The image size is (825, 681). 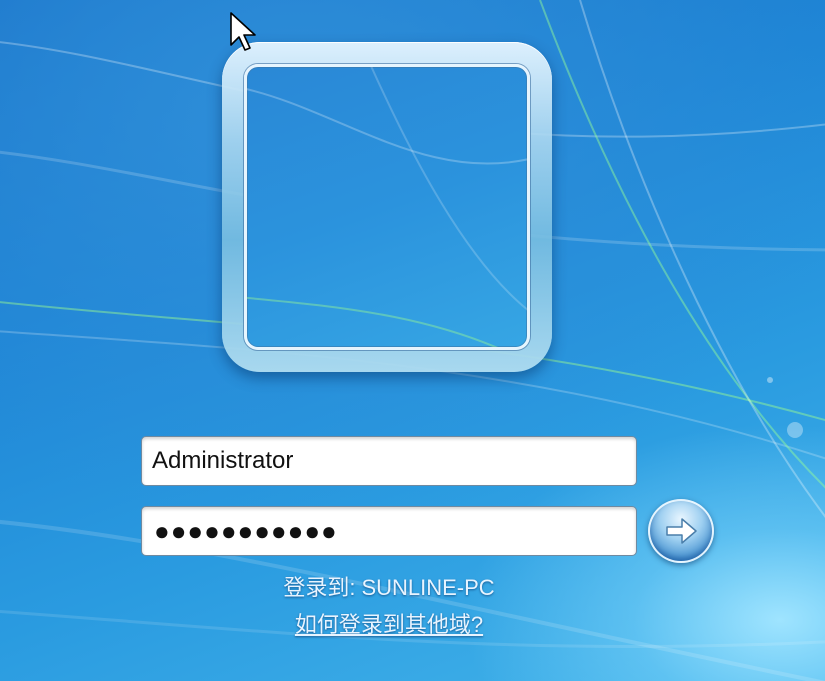 What do you see at coordinates (319, 587) in the screenshot?
I see `logon-to-label: 登录到:` at bounding box center [319, 587].